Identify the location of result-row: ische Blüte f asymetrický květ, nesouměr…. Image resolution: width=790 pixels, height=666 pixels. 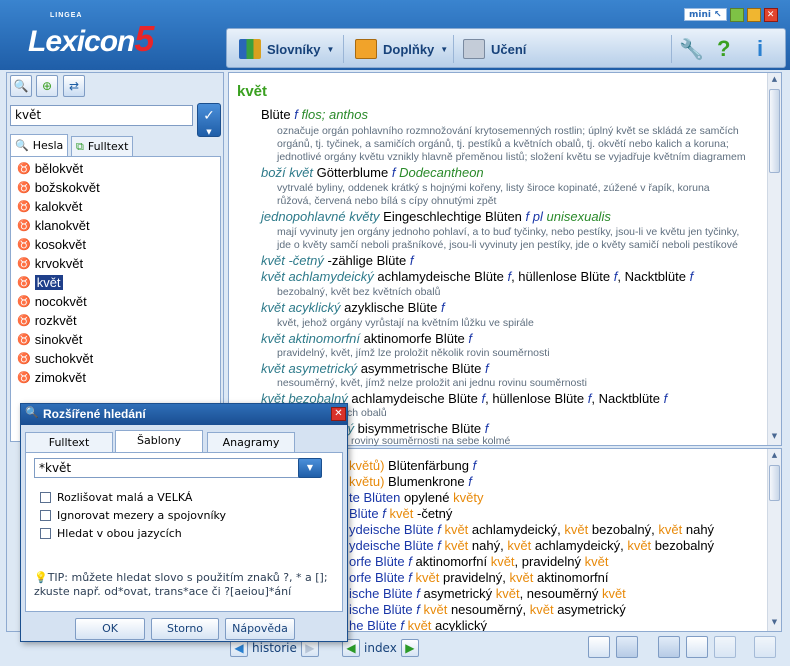
(487, 593).